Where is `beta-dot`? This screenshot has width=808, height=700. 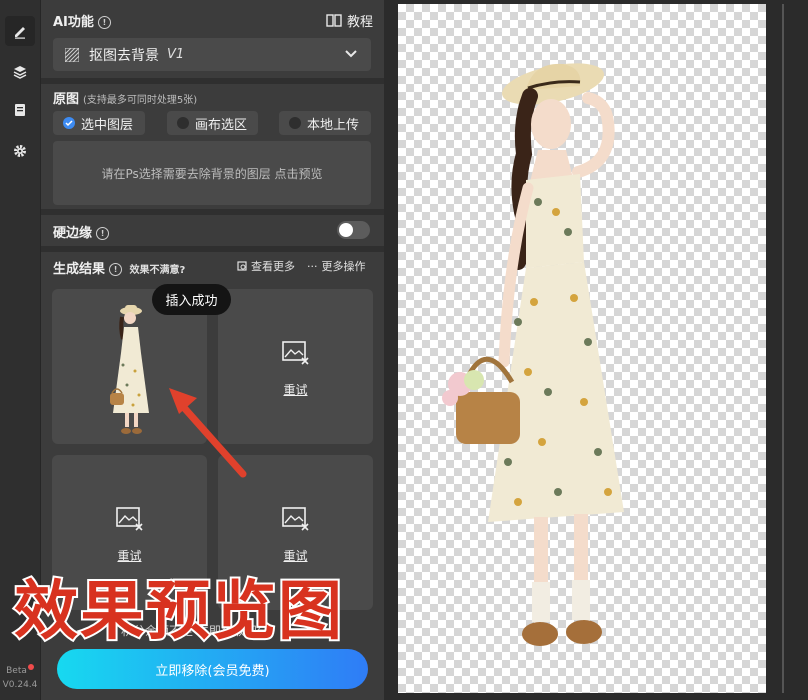
beta-dot is located at coordinates (30, 667).